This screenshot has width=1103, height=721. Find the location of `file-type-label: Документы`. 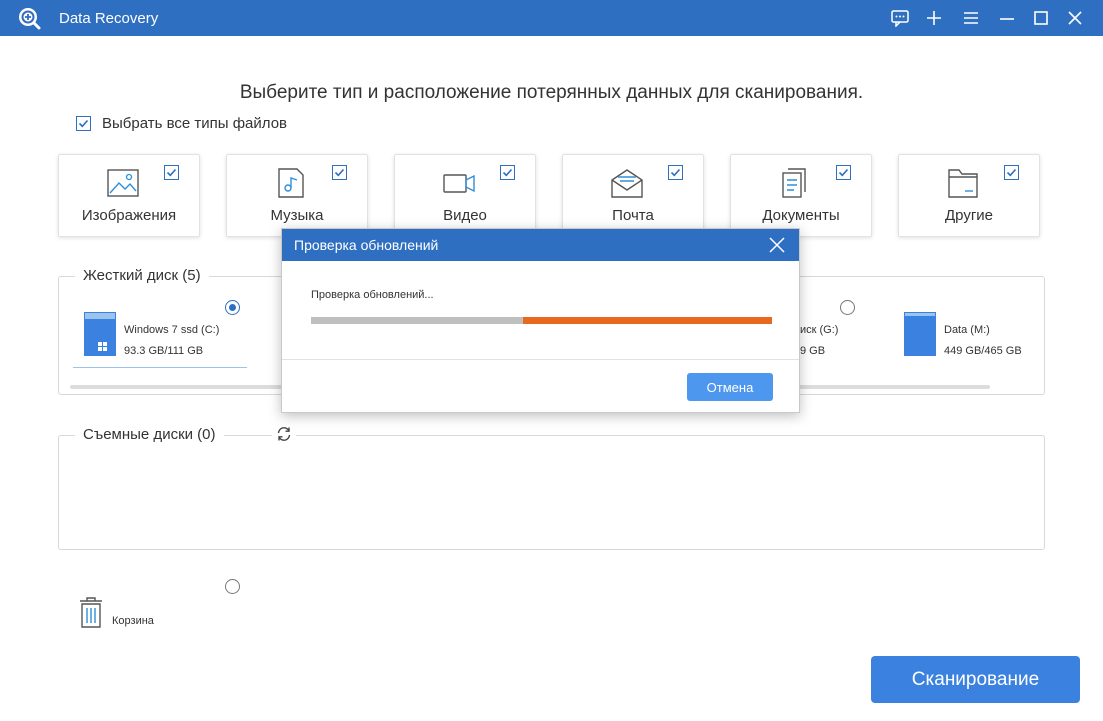

file-type-label: Документы is located at coordinates (801, 215).